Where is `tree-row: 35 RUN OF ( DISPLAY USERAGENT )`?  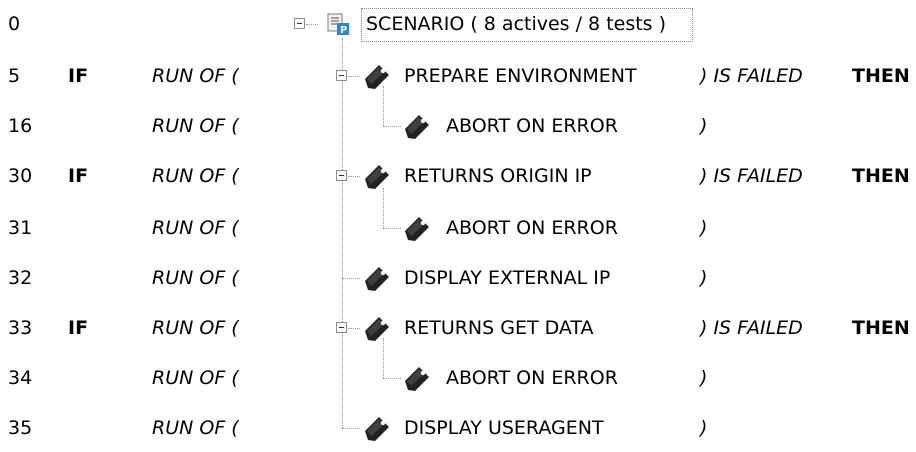
tree-row: 35 RUN OF ( DISPLAY USERAGENT ) is located at coordinates (458, 428).